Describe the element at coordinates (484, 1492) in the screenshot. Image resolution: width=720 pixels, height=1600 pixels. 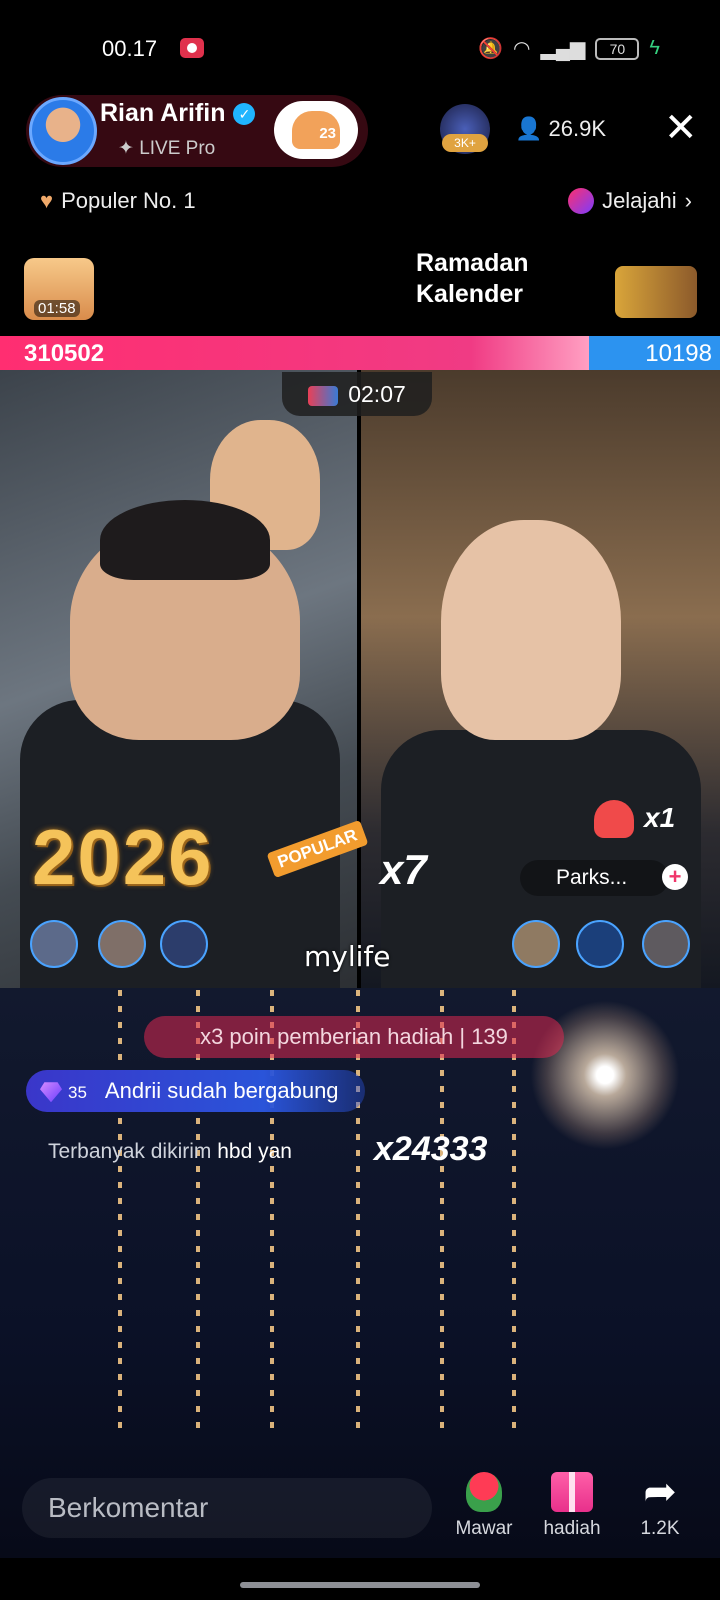
I see `rose-icon` at that location.